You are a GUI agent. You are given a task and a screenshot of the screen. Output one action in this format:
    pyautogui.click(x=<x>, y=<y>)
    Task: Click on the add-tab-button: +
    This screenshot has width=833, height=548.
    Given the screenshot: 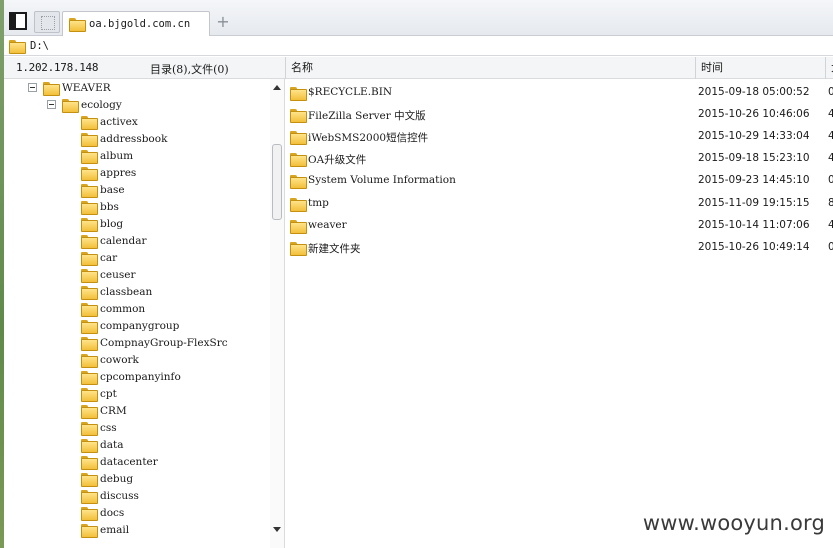 What is the action you would take?
    pyautogui.click(x=223, y=22)
    